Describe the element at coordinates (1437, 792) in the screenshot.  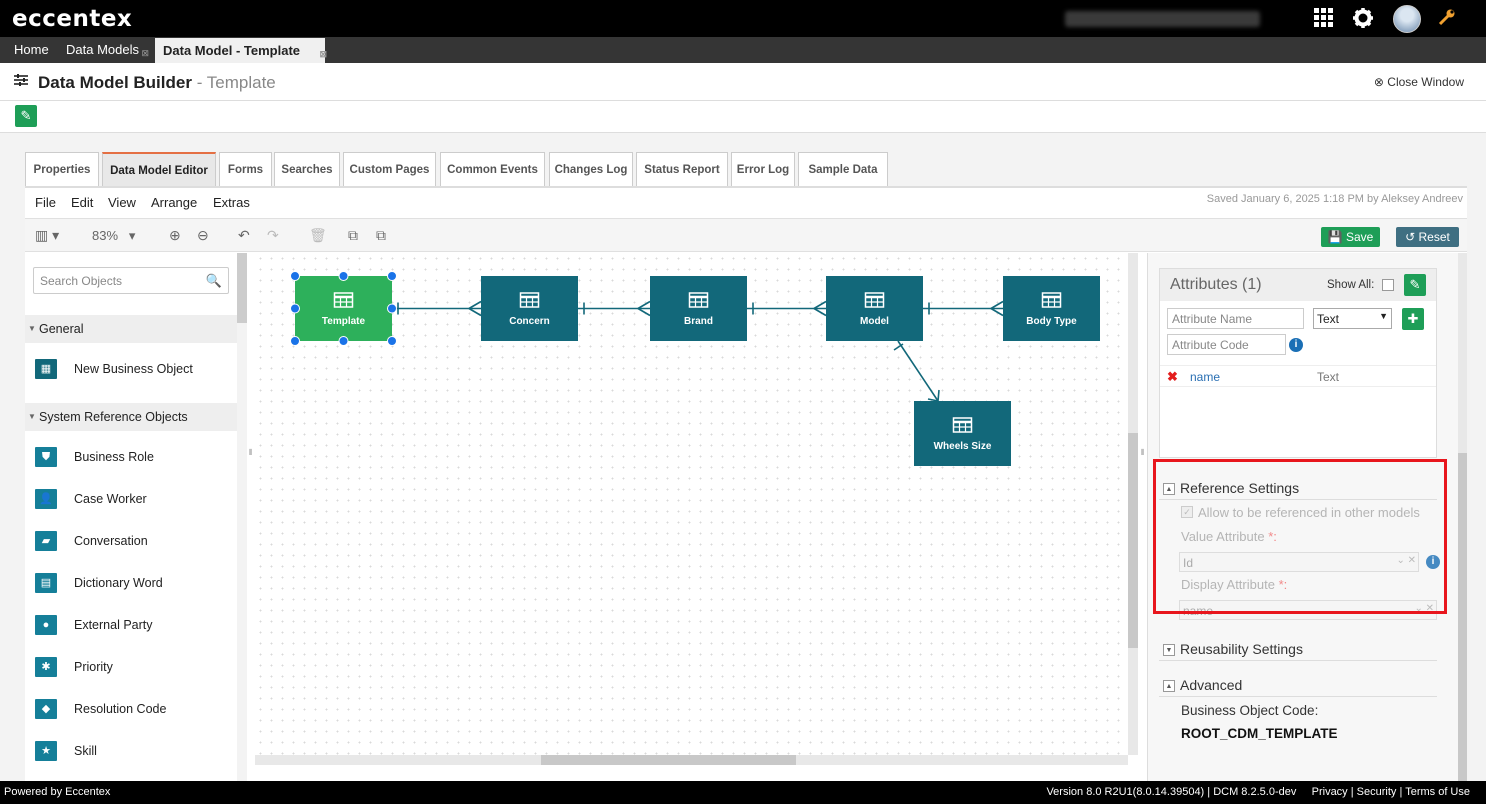
I see `terms-link: Terms of Use` at that location.